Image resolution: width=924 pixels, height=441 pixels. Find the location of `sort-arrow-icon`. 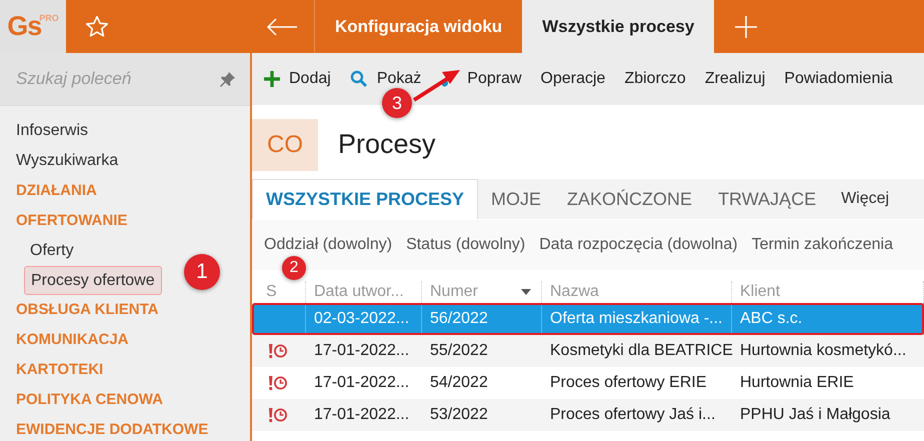

sort-arrow-icon is located at coordinates (526, 292).